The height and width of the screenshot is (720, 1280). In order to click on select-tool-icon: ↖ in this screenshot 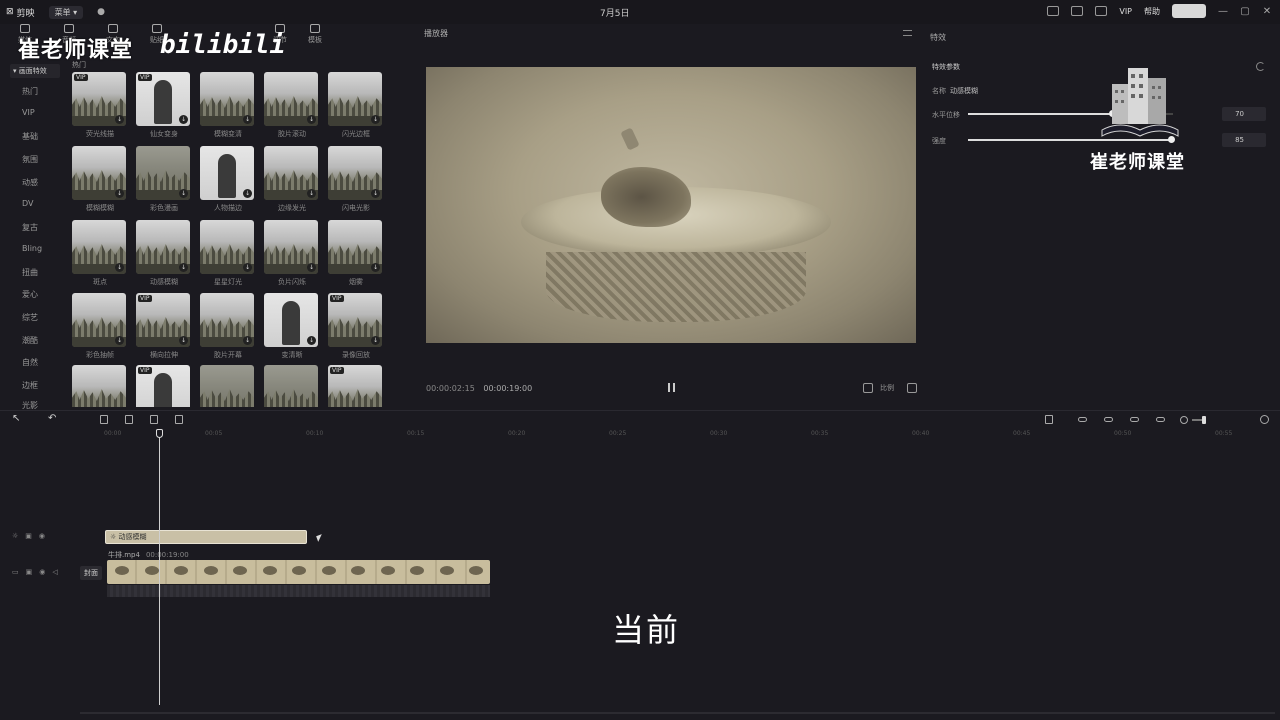, I will do `click(16, 418)`.